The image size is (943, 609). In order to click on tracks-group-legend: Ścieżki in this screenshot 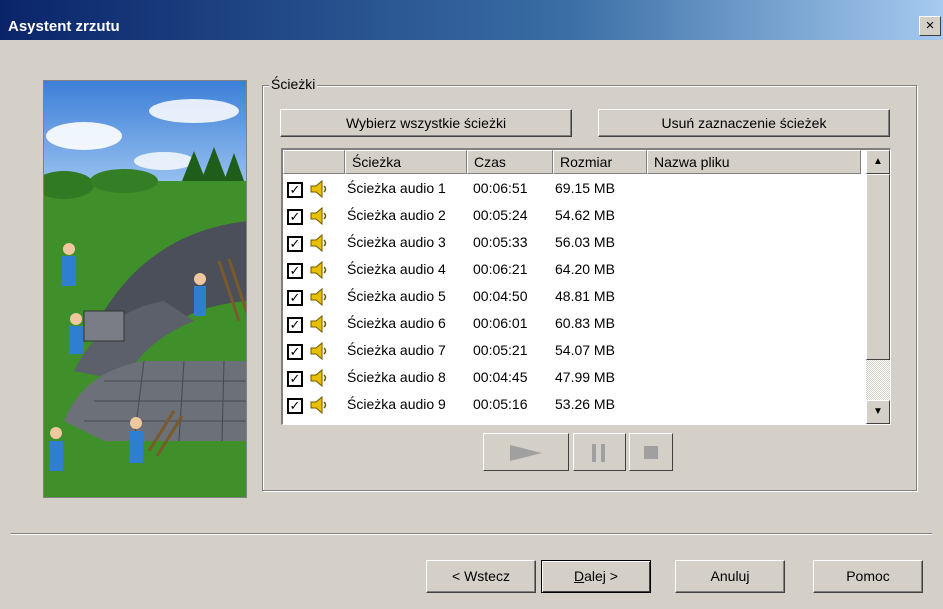, I will do `click(293, 84)`.